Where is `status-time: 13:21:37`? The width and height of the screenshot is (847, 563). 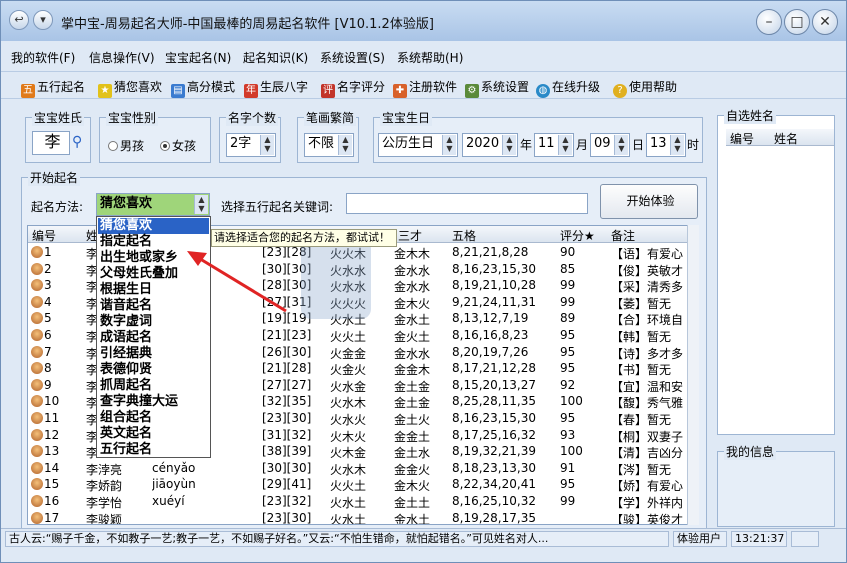 status-time: 13:21:37 is located at coordinates (759, 539).